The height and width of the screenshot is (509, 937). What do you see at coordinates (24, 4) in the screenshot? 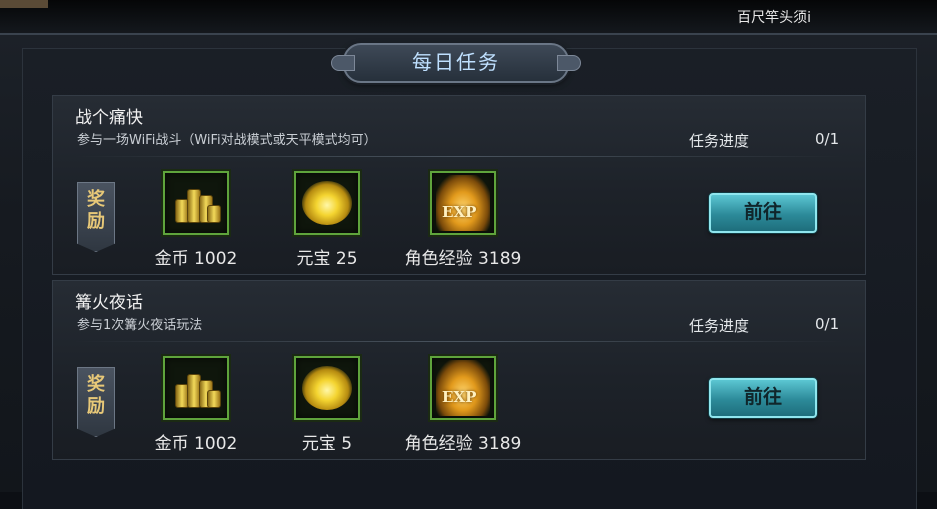
I see `top-left-ornament` at bounding box center [24, 4].